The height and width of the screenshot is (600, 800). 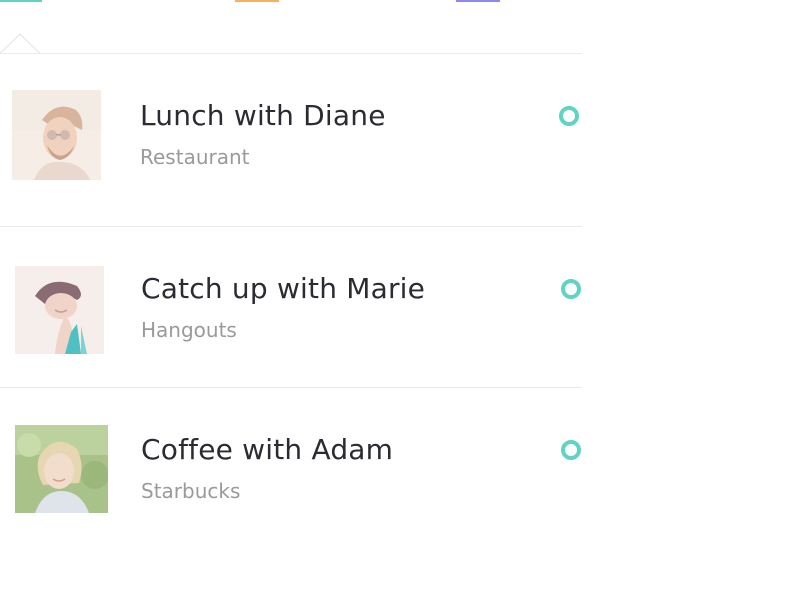 I want to click on avatar-blonde-person, so click(x=61, y=469).